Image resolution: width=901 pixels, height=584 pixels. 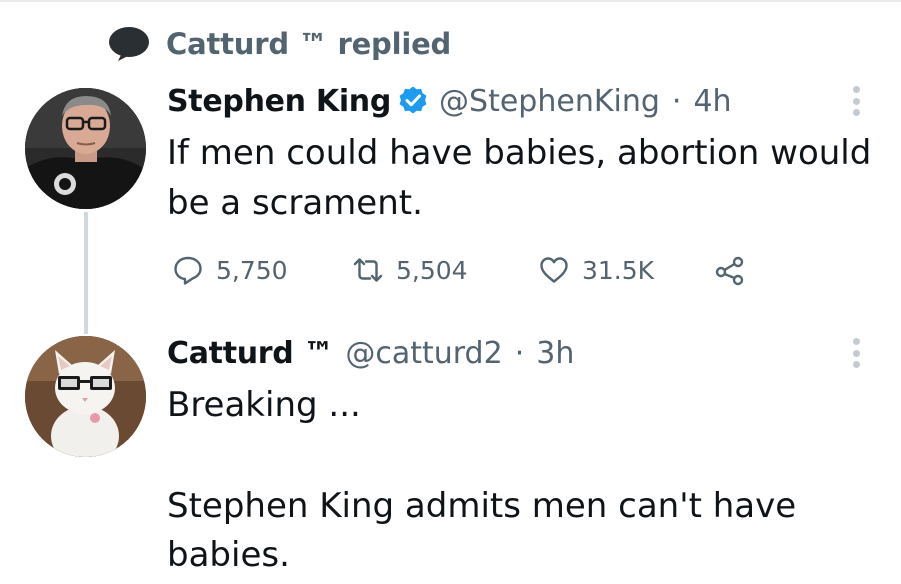 I want to click on catturd-avatar, so click(x=85, y=396).